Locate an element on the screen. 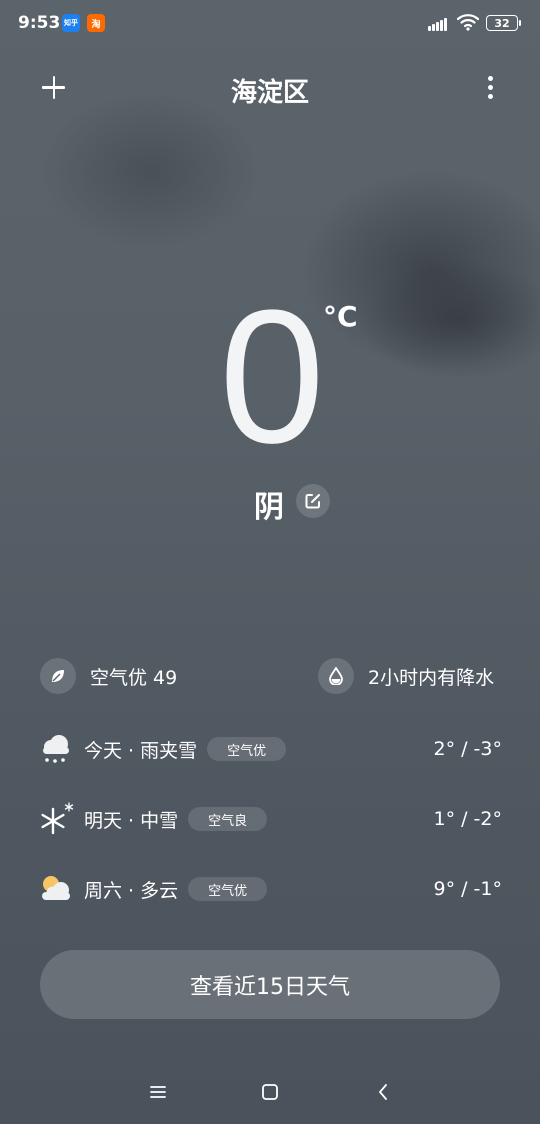 The width and height of the screenshot is (540, 1124). wifi-icon is located at coordinates (468, 22).